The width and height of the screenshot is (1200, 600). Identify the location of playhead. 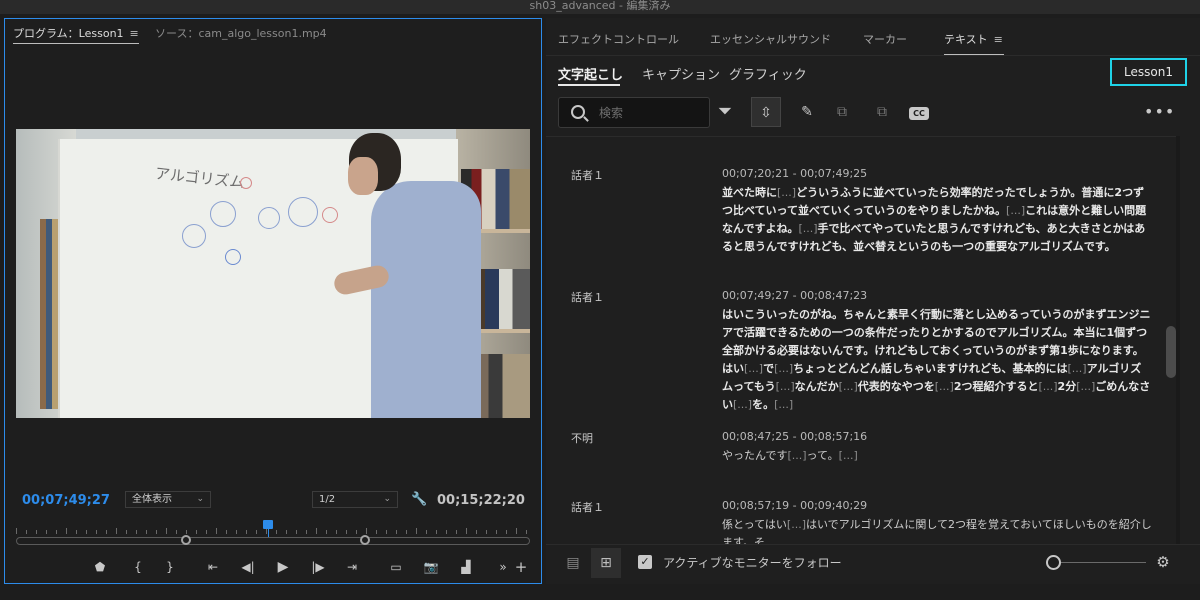
(267, 524).